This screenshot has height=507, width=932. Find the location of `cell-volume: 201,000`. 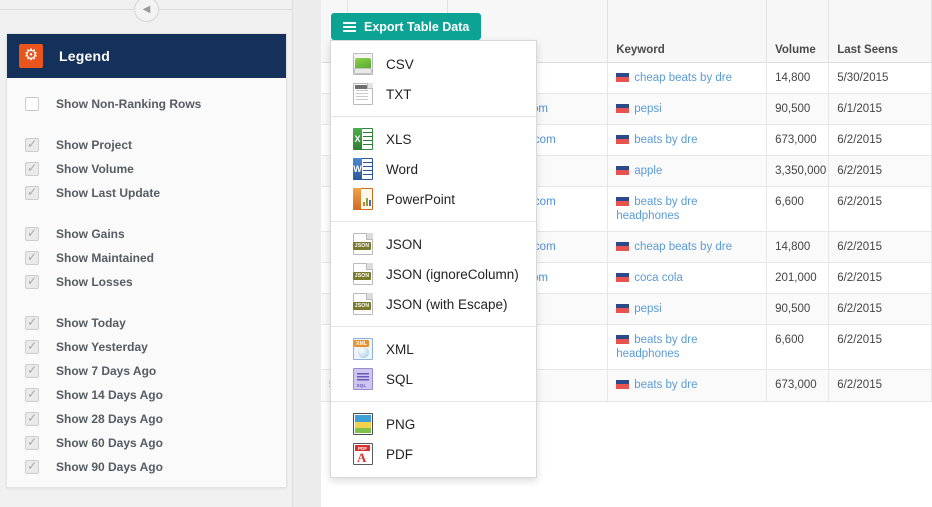

cell-volume: 201,000 is located at coordinates (798, 278).